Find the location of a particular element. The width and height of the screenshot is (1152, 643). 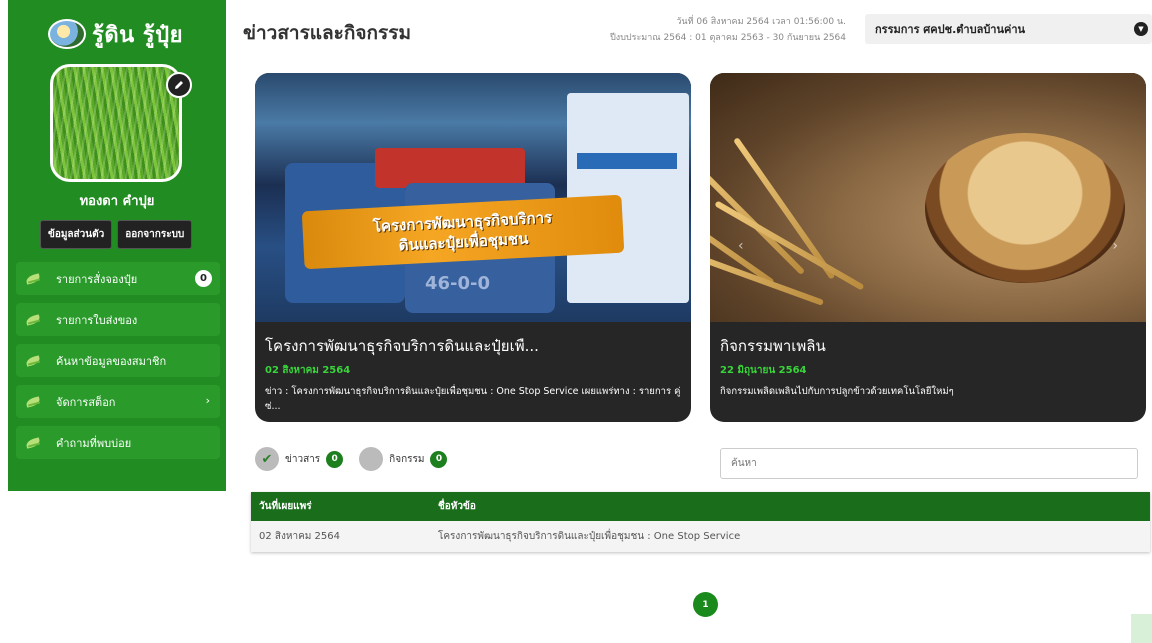

avatar is located at coordinates (116, 123).